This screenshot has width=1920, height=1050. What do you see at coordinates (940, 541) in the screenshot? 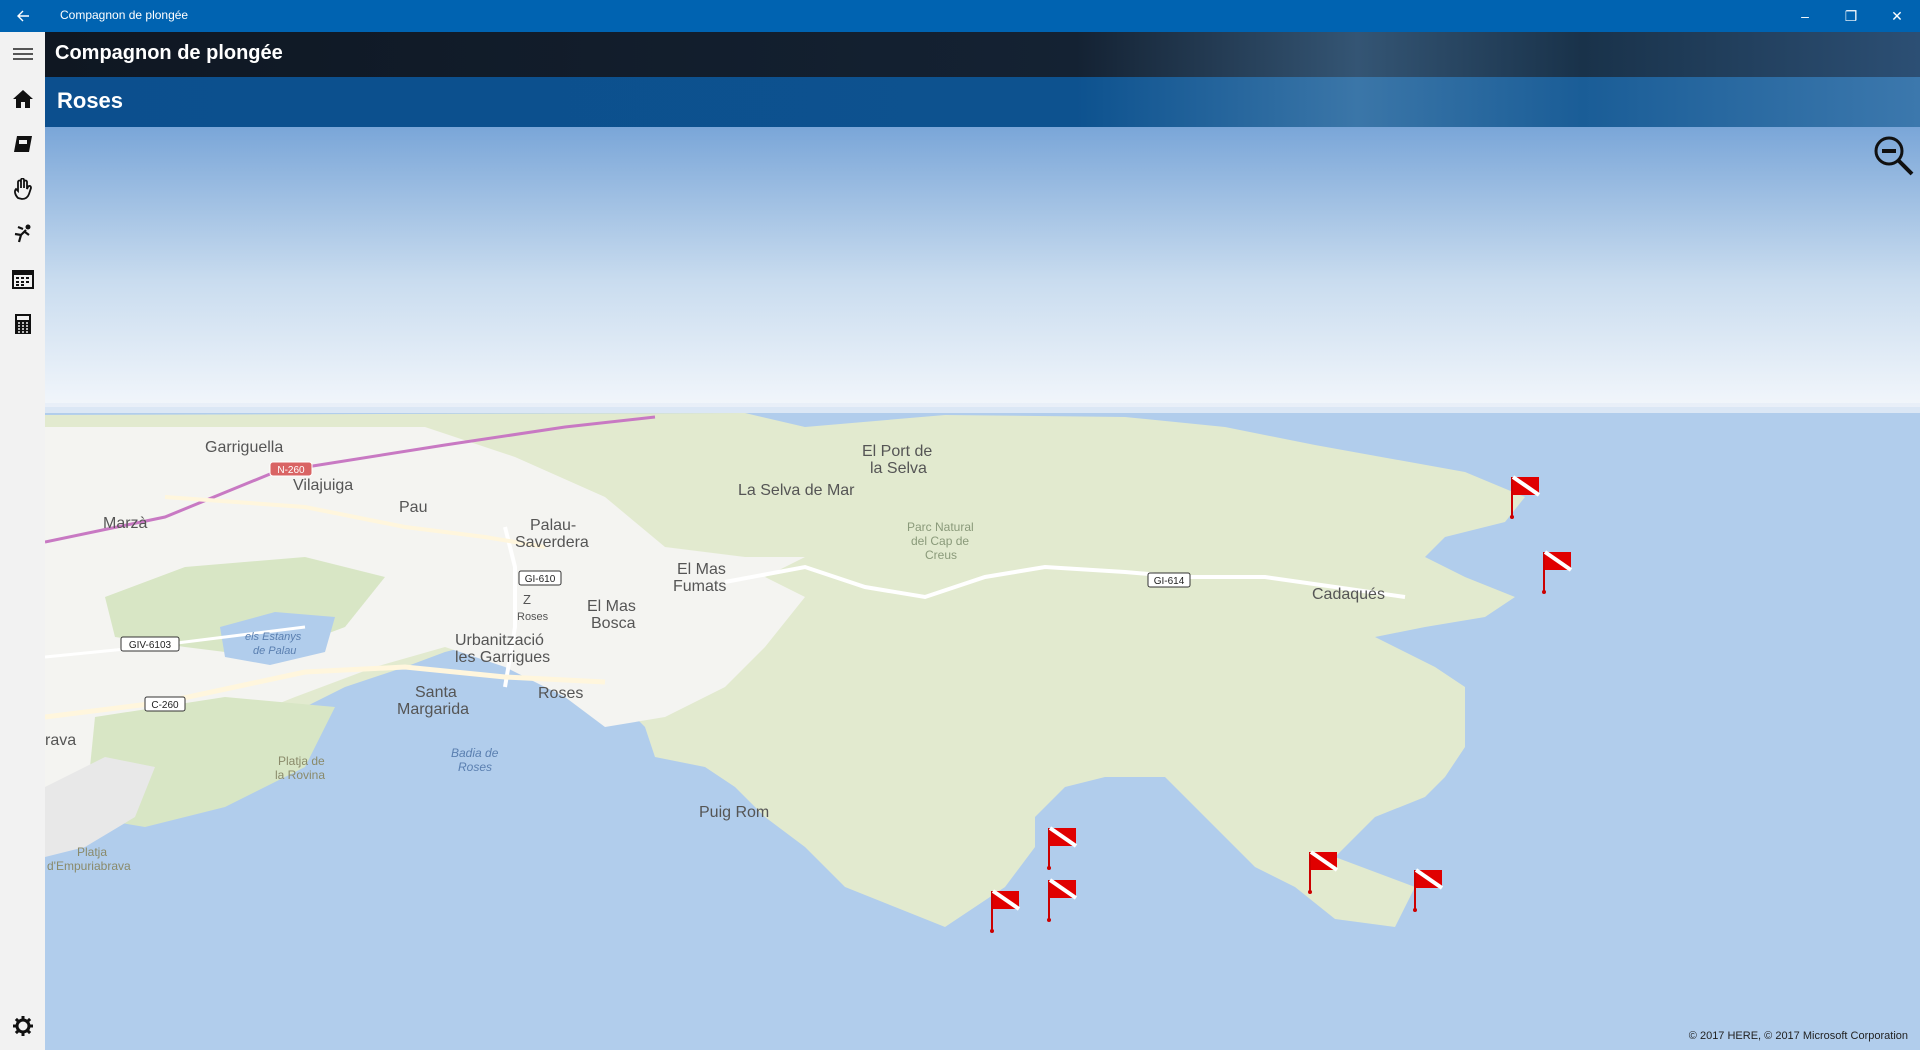
I see `label-parc-2: del Cap de` at bounding box center [940, 541].